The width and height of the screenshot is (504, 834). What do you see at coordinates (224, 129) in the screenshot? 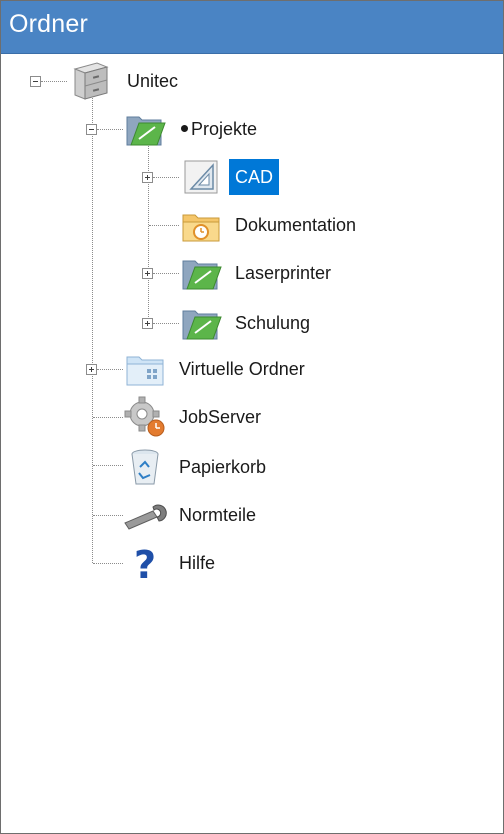
I see `tree-item-label: Projekte` at bounding box center [224, 129].